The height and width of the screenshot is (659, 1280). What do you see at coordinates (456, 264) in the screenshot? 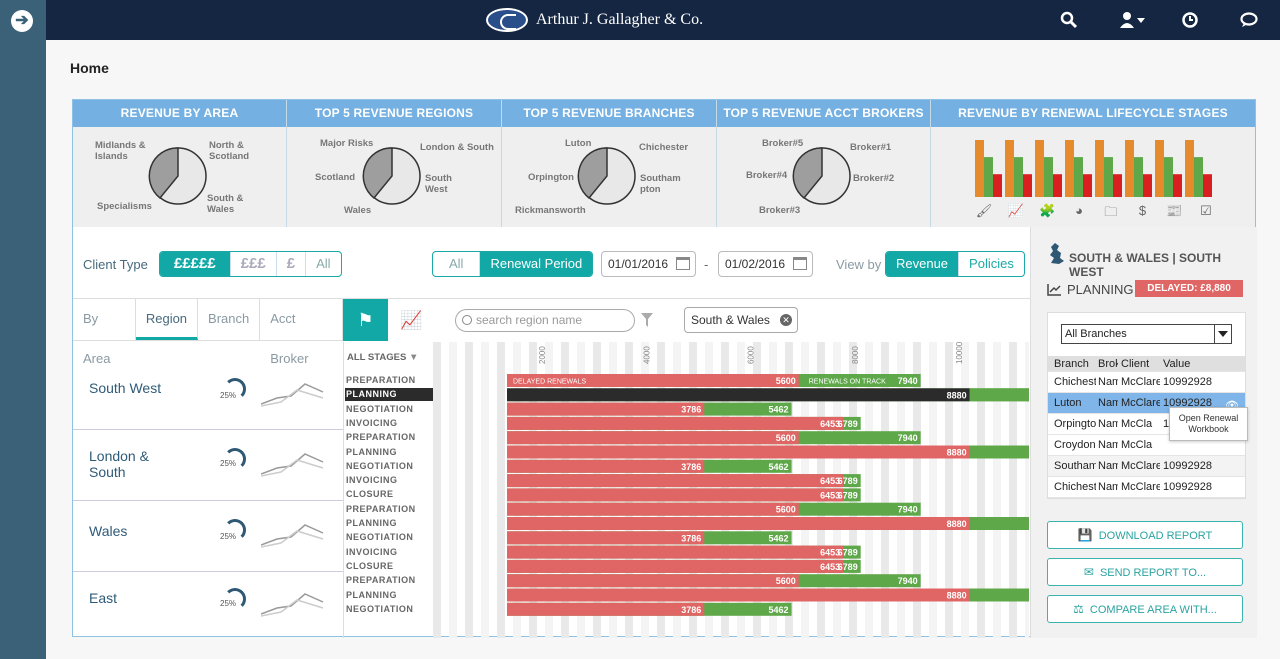
I see `period-option: All` at bounding box center [456, 264].